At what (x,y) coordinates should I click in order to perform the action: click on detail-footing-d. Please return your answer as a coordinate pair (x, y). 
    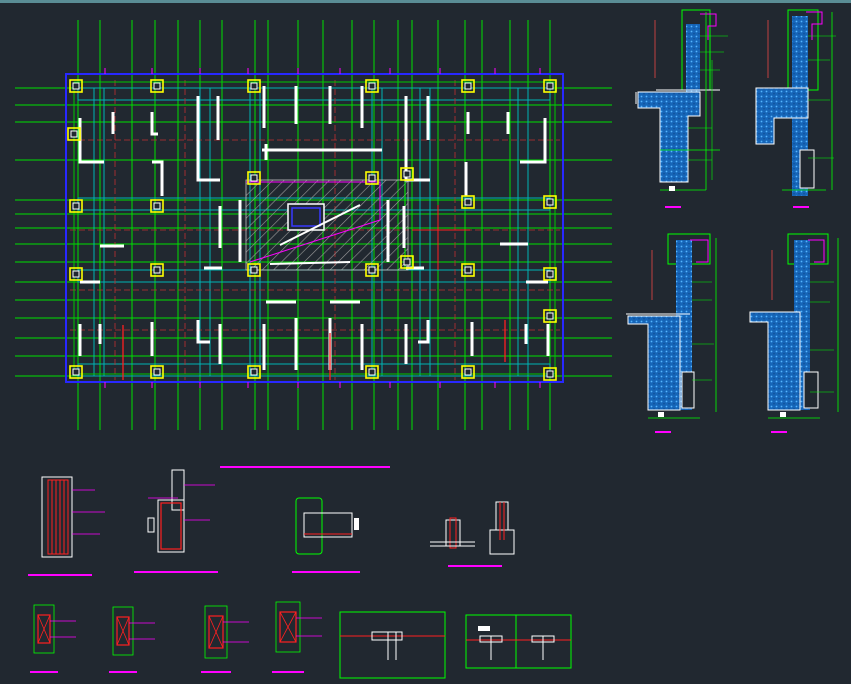
    Looking at the image, I should click on (472, 534).